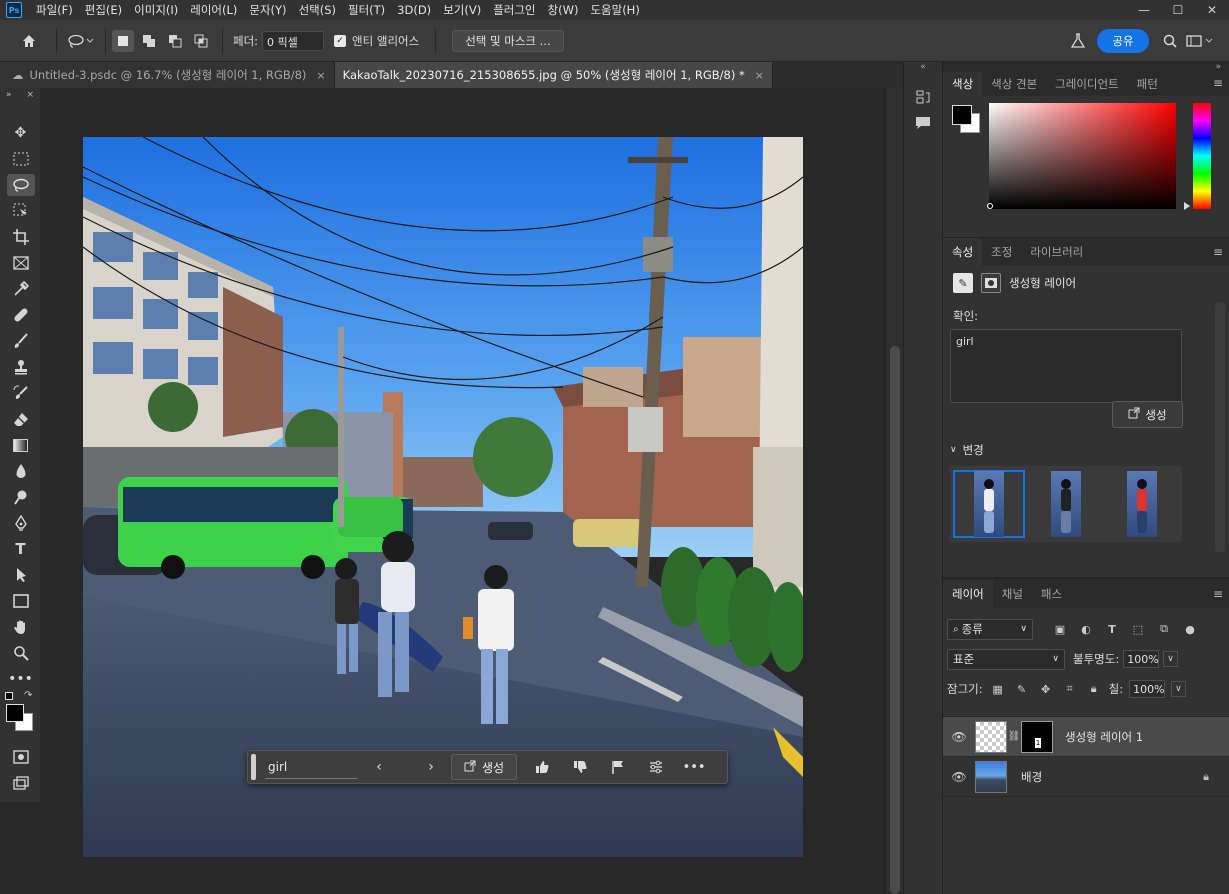 The image size is (1229, 894). I want to click on panel-collapse-icon: », so click(1086, 67).